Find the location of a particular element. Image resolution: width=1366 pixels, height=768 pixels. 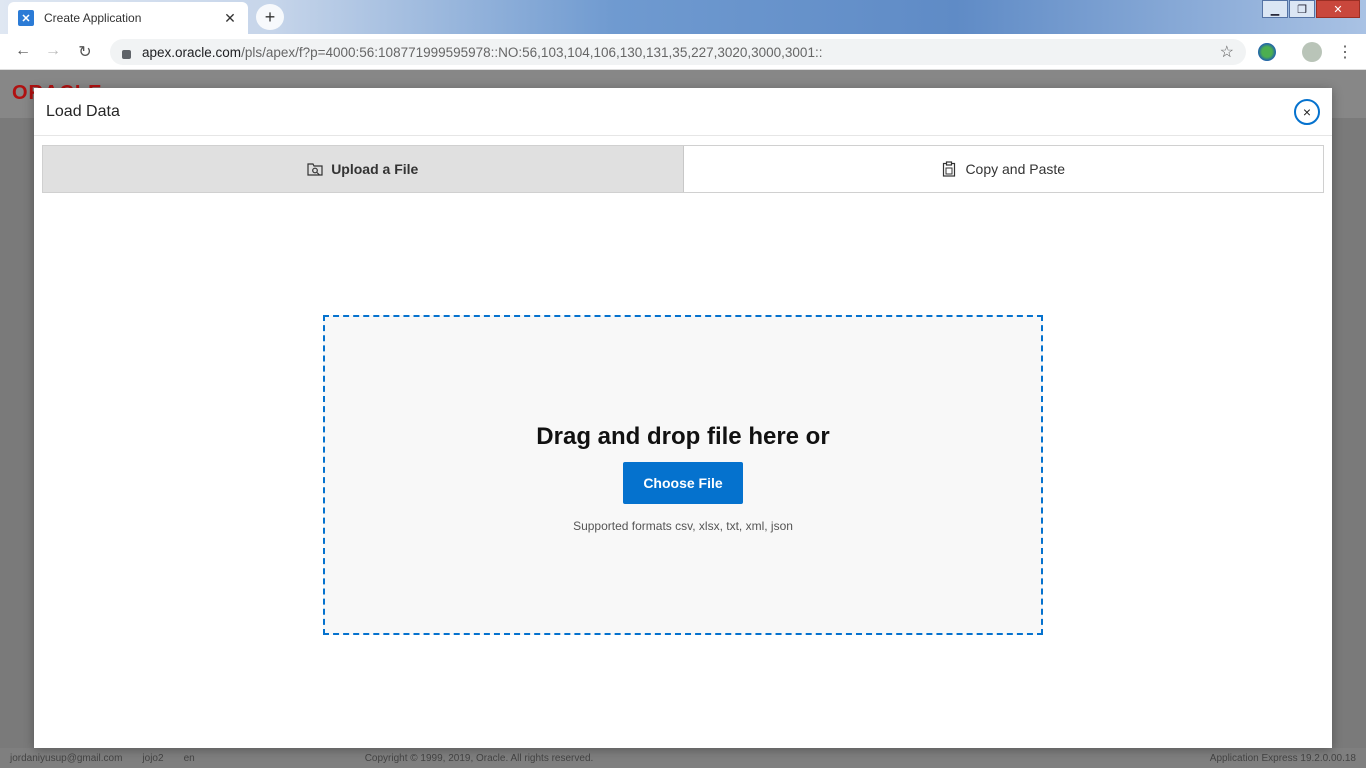

tab-upload-file: Upload a File is located at coordinates (363, 169).